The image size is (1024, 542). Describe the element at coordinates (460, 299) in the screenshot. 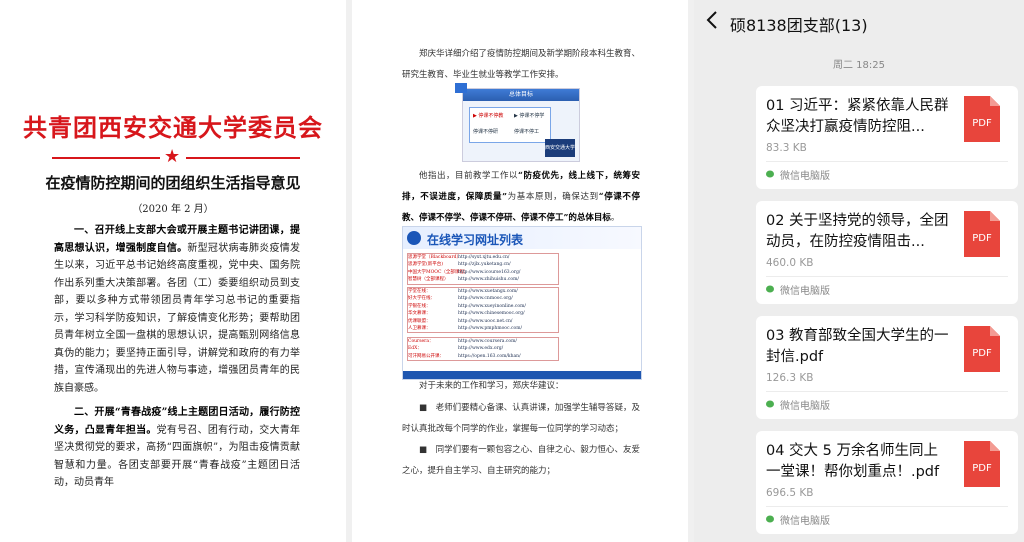

I see `web-list-row: 好大学在线： http://www.cnmooc.org/` at that location.